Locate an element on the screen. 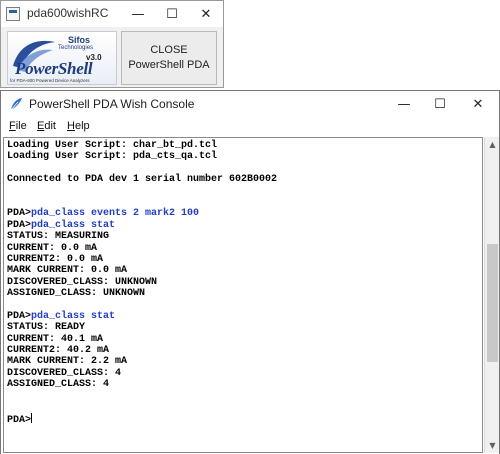 The width and height of the screenshot is (500, 454). console-line: ASSIGNED_CLASS: UNKNOWN is located at coordinates (142, 293).